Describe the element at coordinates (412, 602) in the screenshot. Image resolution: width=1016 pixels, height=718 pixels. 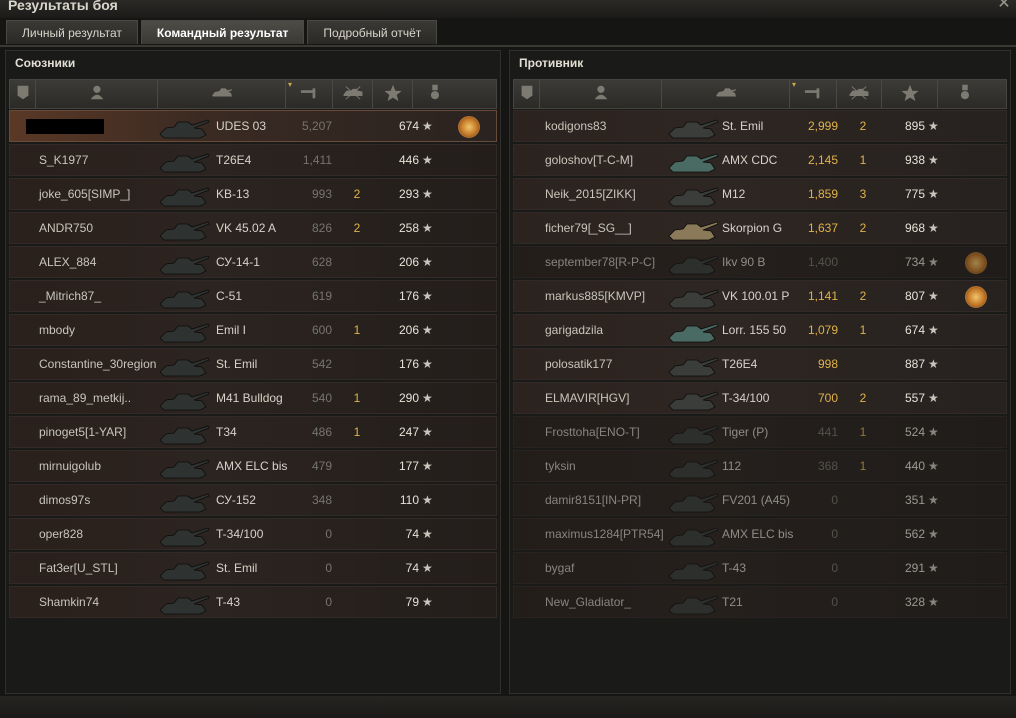
I see `xp-value: 79` at that location.